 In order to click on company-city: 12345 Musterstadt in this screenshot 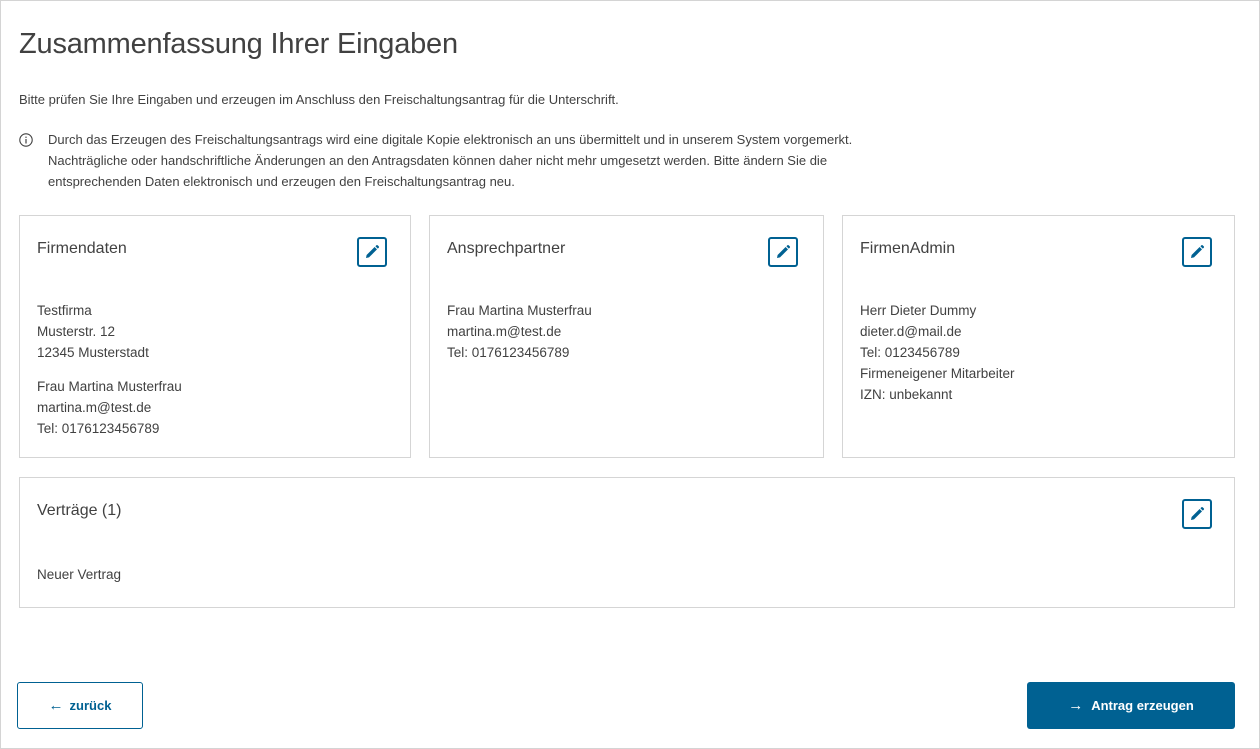, I will do `click(93, 352)`.